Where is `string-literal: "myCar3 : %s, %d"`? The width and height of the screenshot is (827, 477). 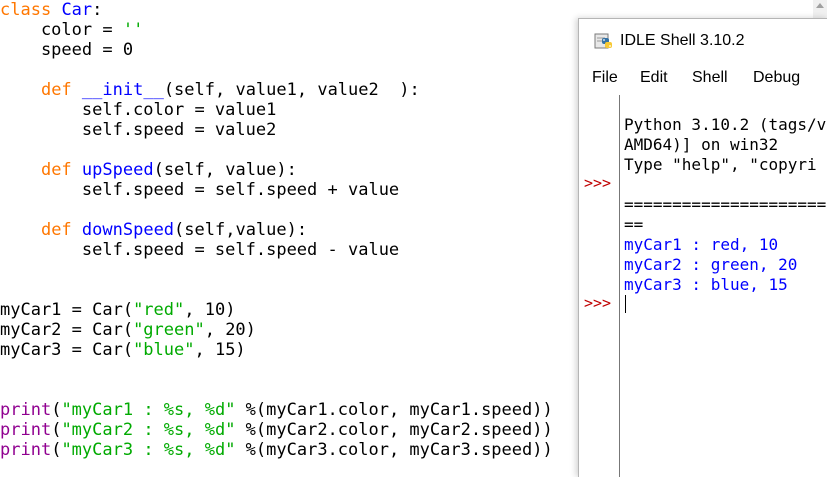
string-literal: "myCar3 : %s, %d" is located at coordinates (148, 450).